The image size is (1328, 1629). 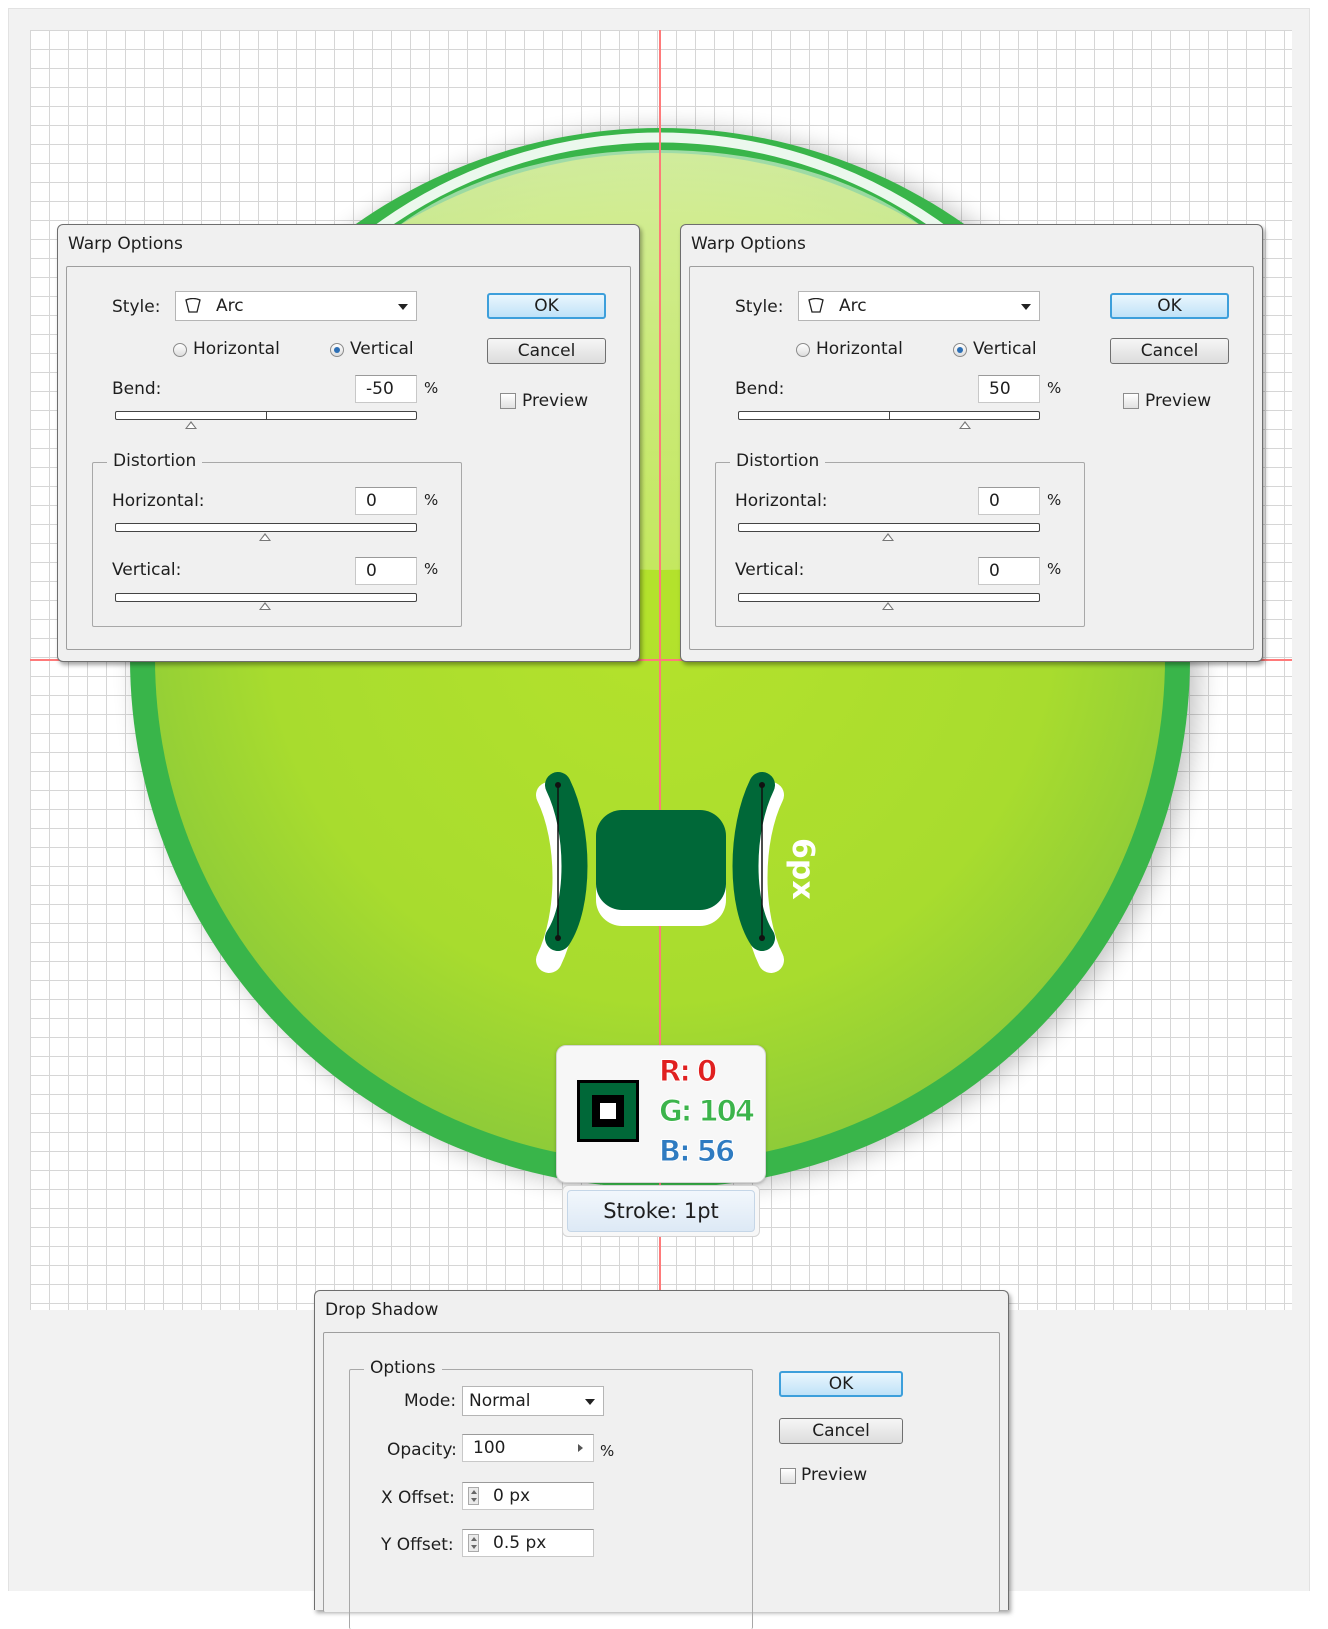 What do you see at coordinates (528, 1448) in the screenshot?
I see `opacity-input: 100` at bounding box center [528, 1448].